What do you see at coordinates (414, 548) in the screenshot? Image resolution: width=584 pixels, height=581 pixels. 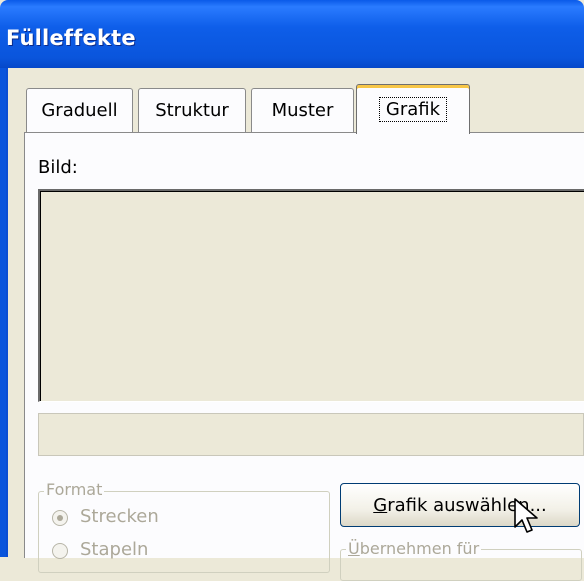 I see `apply-group-label: Übernehmen für` at bounding box center [414, 548].